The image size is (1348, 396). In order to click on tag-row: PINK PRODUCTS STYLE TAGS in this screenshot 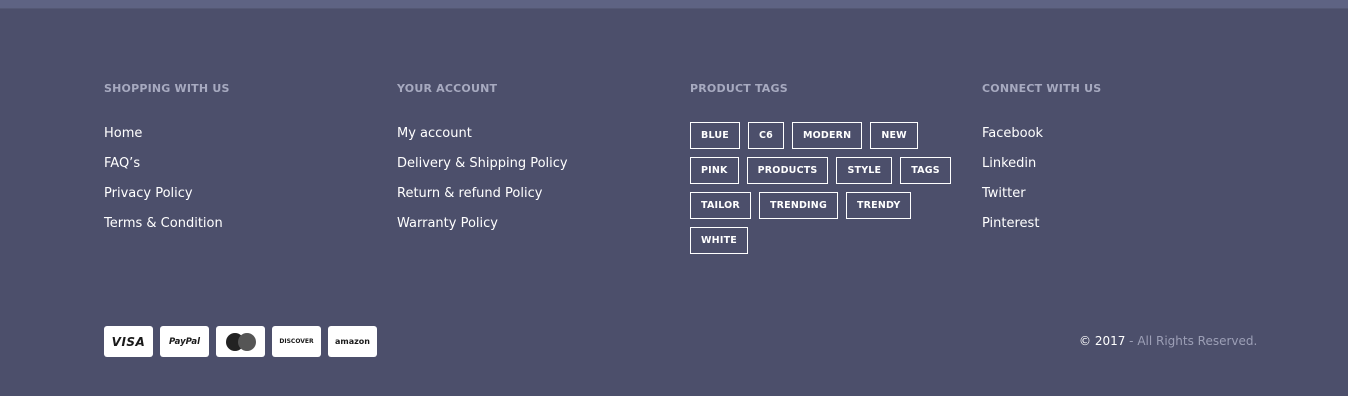, I will do `click(825, 170)`.